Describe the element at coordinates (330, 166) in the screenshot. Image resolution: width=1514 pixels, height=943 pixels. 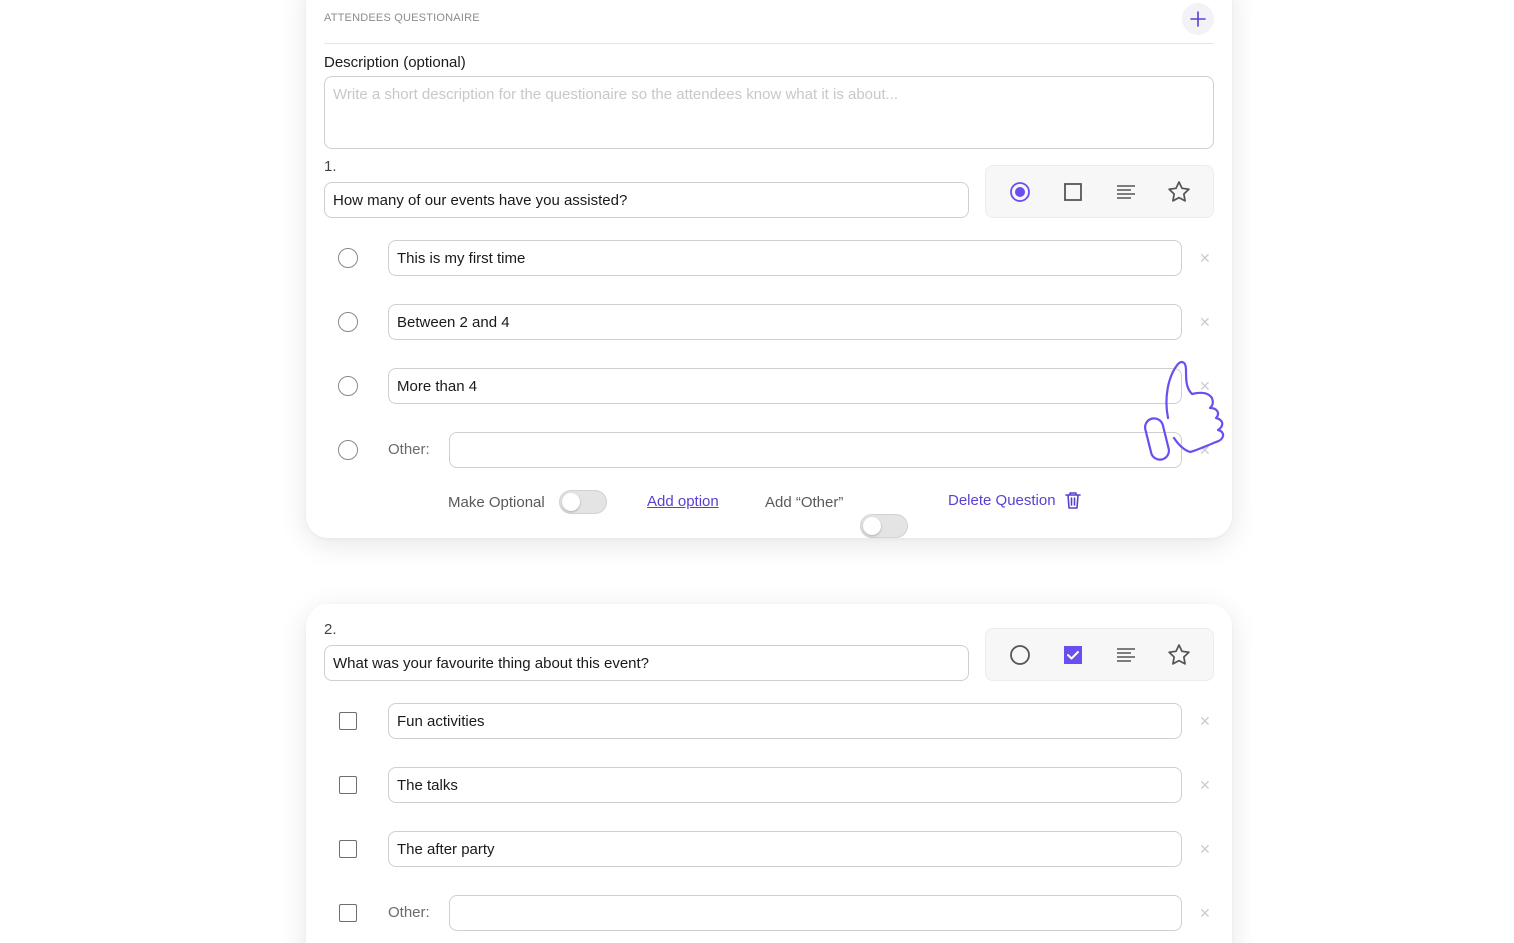
I see `question-number: 1.` at that location.